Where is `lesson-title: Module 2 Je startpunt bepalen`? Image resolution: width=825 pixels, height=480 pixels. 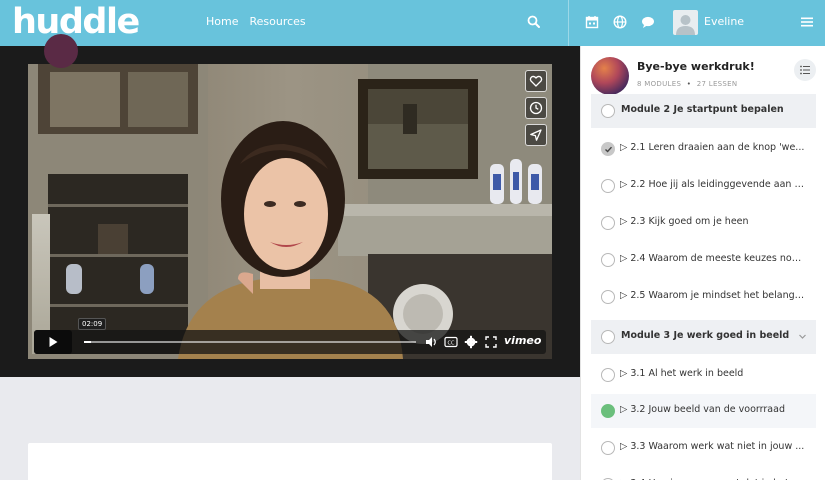
lesson-title: Module 2 Je startpunt bepalen is located at coordinates (702, 109).